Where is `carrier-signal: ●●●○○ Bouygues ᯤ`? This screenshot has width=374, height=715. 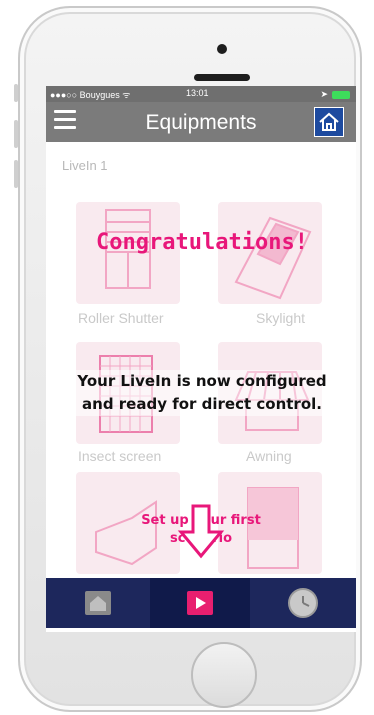 carrier-signal: ●●●○○ Bouygues ᯤ is located at coordinates (90, 95).